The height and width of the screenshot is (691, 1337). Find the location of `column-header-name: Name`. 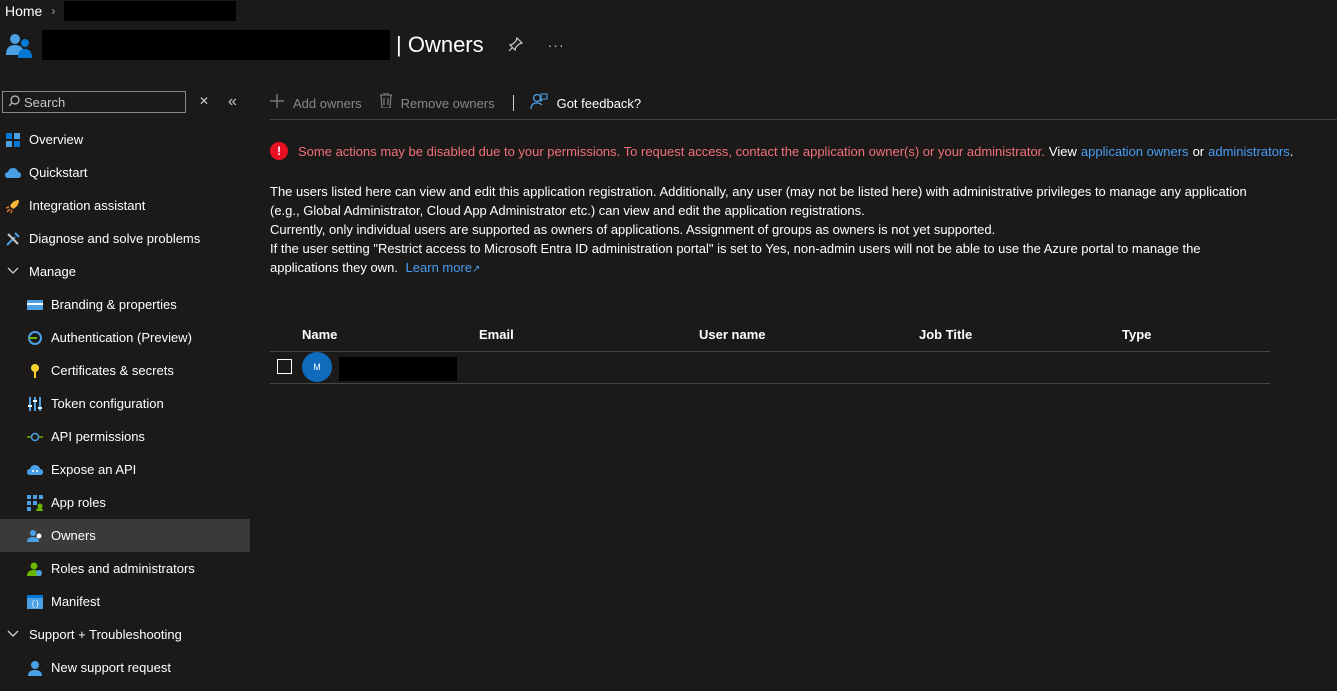

column-header-name: Name is located at coordinates (319, 334).